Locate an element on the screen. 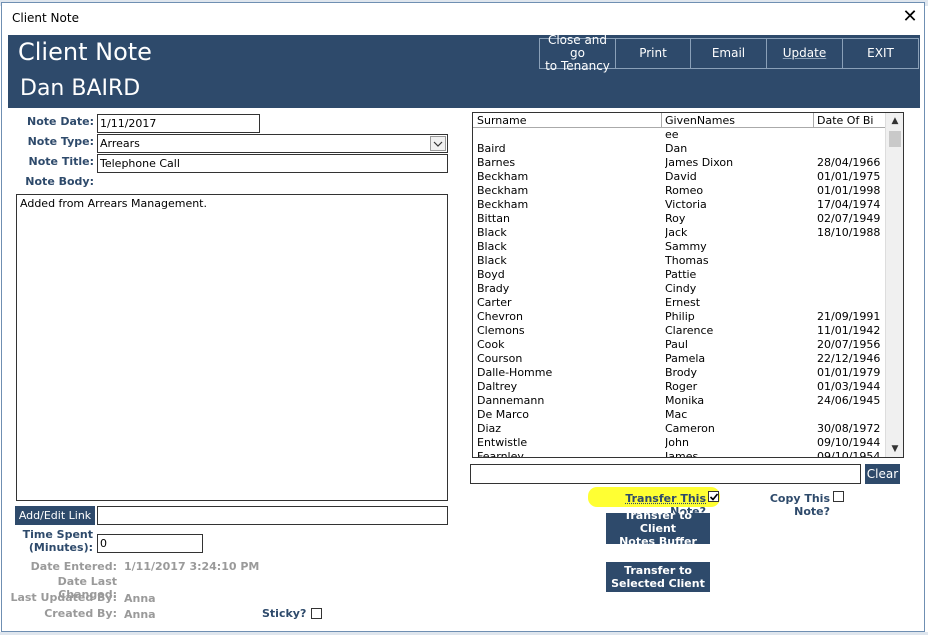  table-row: Chevron Philip 21/09/1991 is located at coordinates (679, 317).